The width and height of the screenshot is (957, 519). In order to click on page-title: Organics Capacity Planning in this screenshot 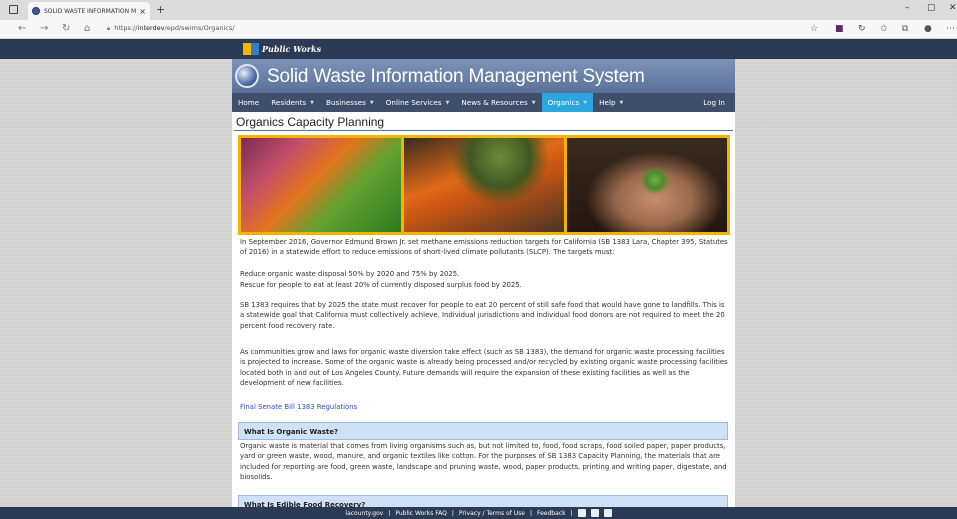, I will do `click(310, 122)`.